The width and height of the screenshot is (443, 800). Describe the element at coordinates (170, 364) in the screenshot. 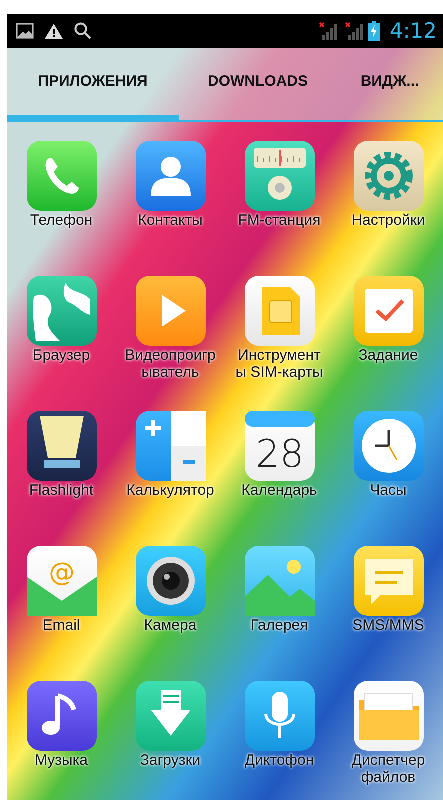

I see `app-label: Видеопроигр ыватель` at that location.